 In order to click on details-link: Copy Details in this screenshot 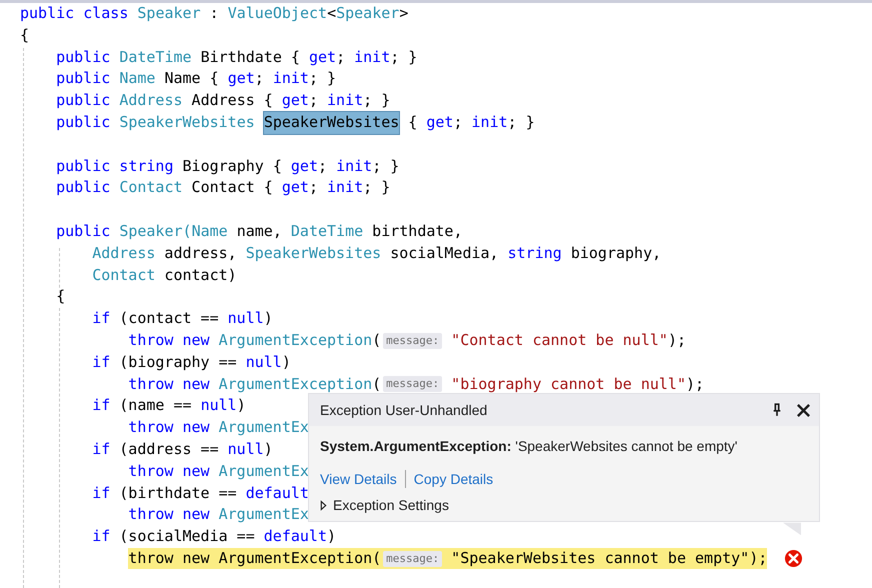, I will do `click(454, 479)`.